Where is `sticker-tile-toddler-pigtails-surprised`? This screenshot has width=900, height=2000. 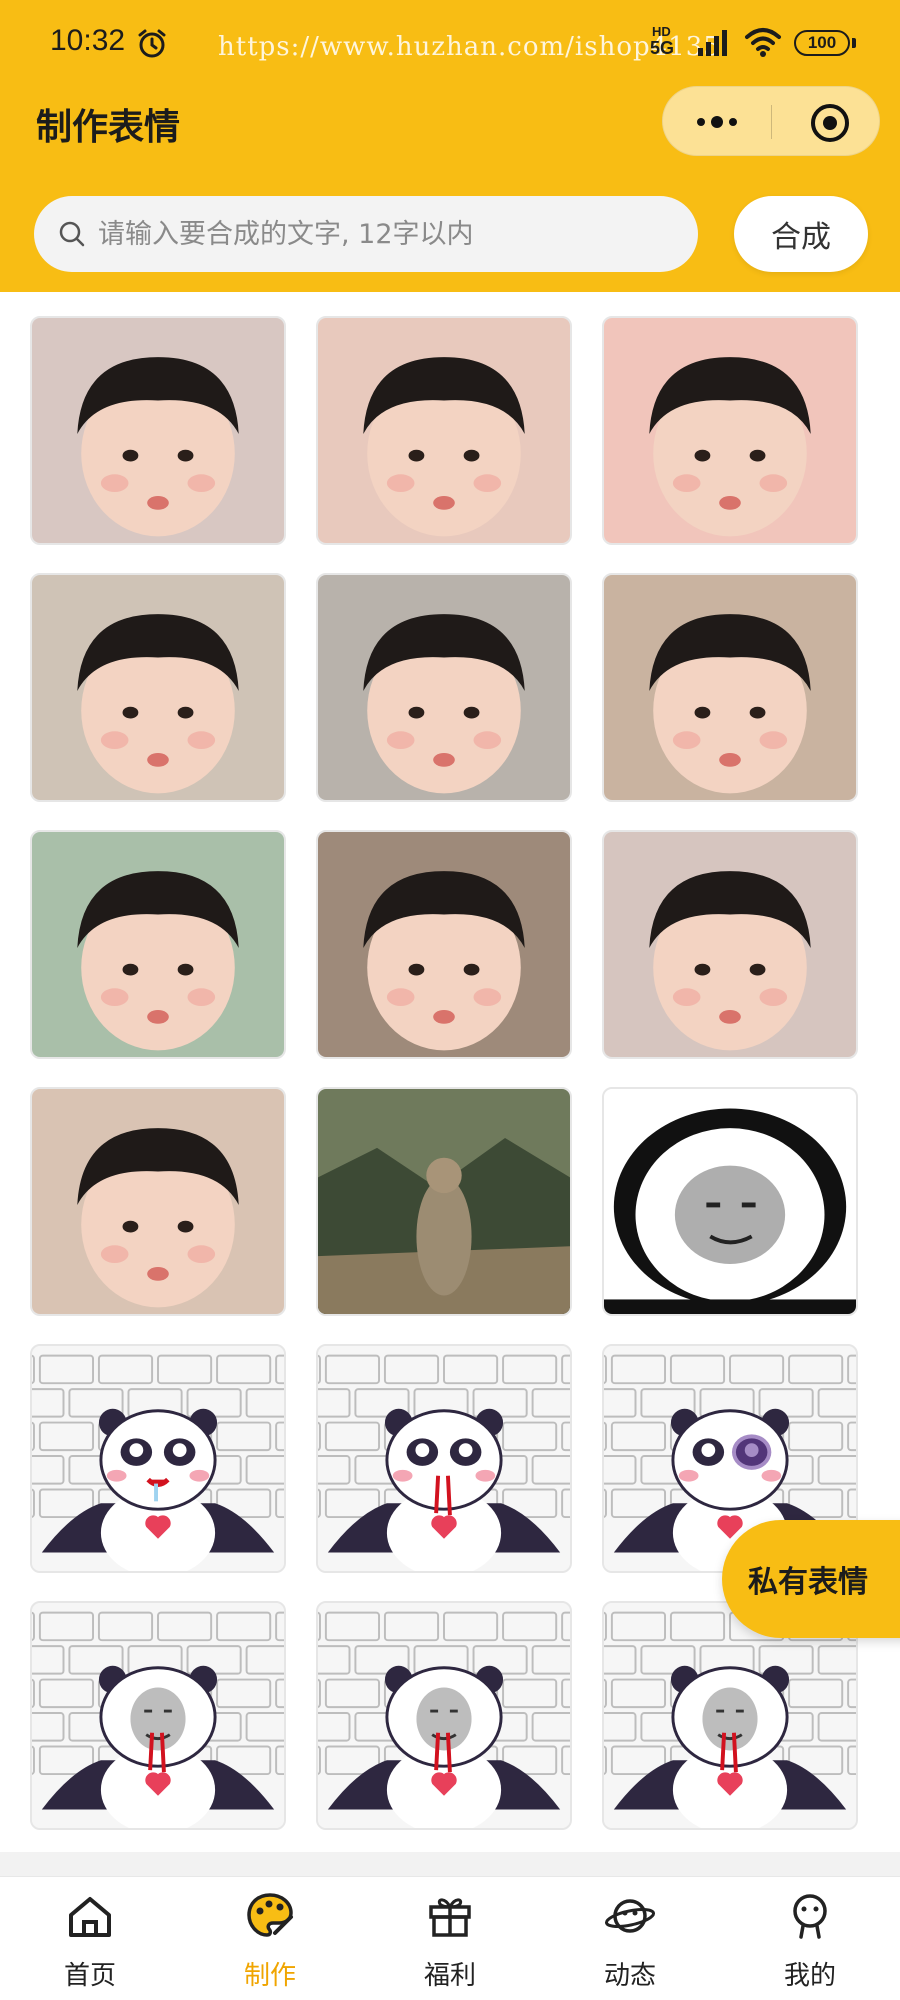 sticker-tile-toddler-pigtails-surprised is located at coordinates (444, 687).